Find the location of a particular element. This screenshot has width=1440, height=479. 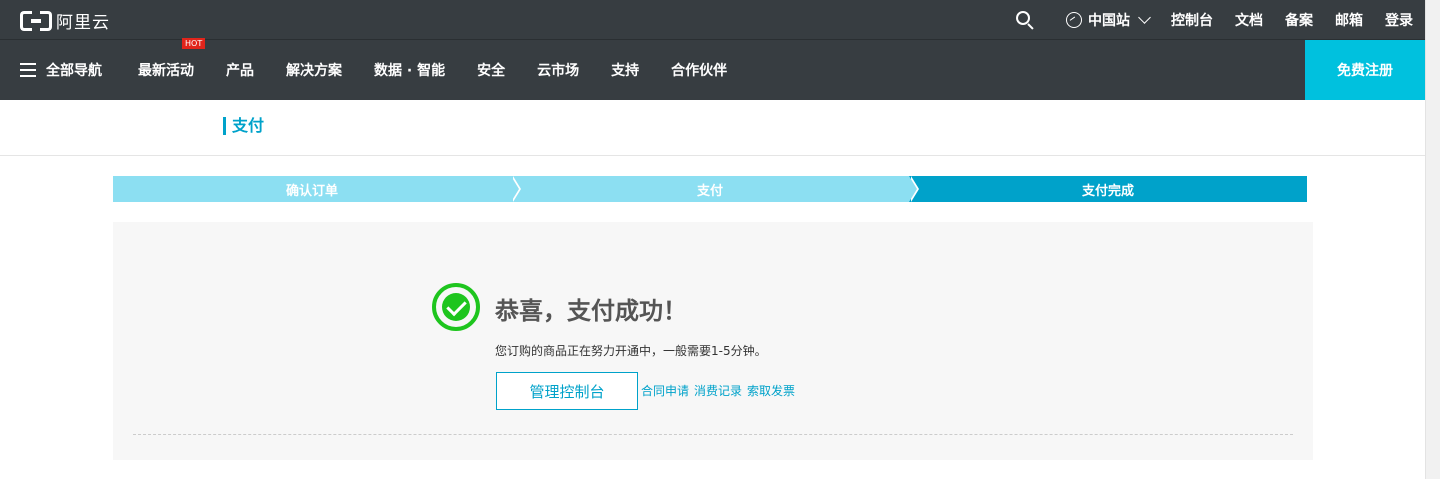

step-pay: 支付 is located at coordinates (715, 189).